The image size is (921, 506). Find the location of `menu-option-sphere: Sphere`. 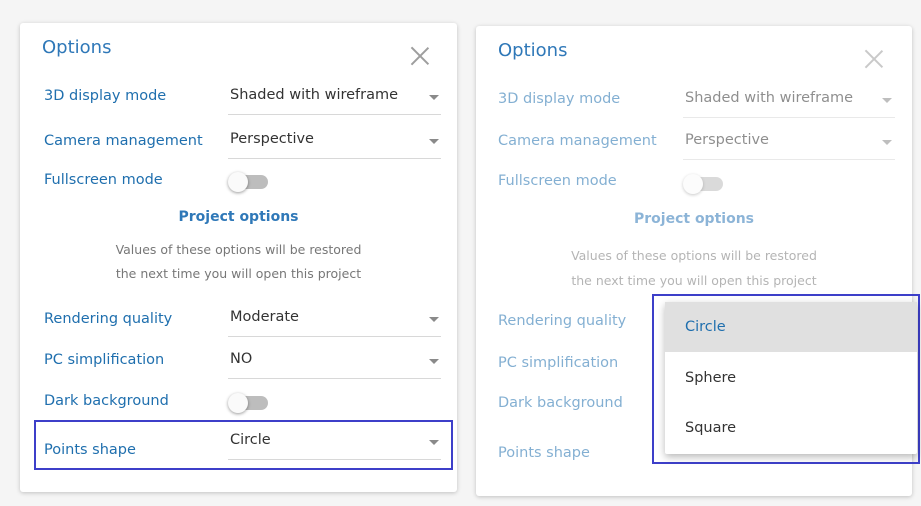

menu-option-sphere: Sphere is located at coordinates (791, 378).